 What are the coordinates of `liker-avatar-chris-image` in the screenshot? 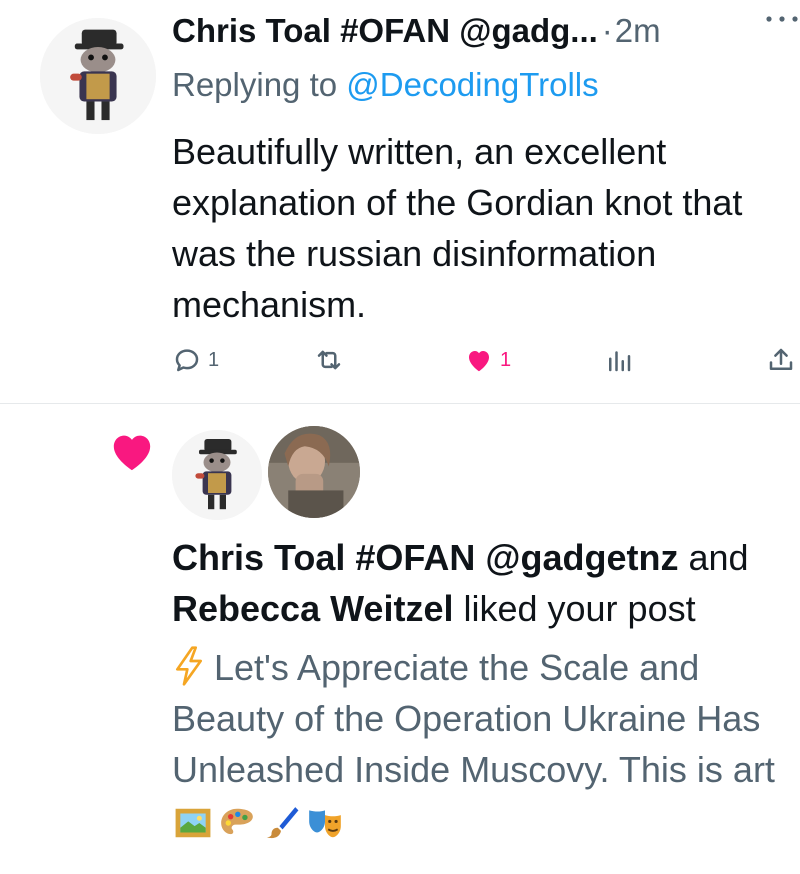 It's located at (217, 475).